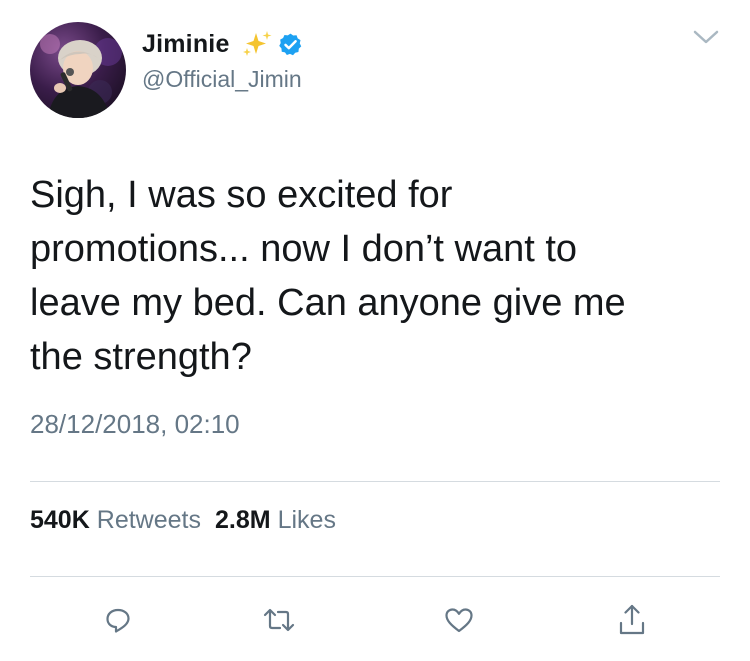 This screenshot has height=661, width=750. I want to click on reply-icon, so click(118, 620).